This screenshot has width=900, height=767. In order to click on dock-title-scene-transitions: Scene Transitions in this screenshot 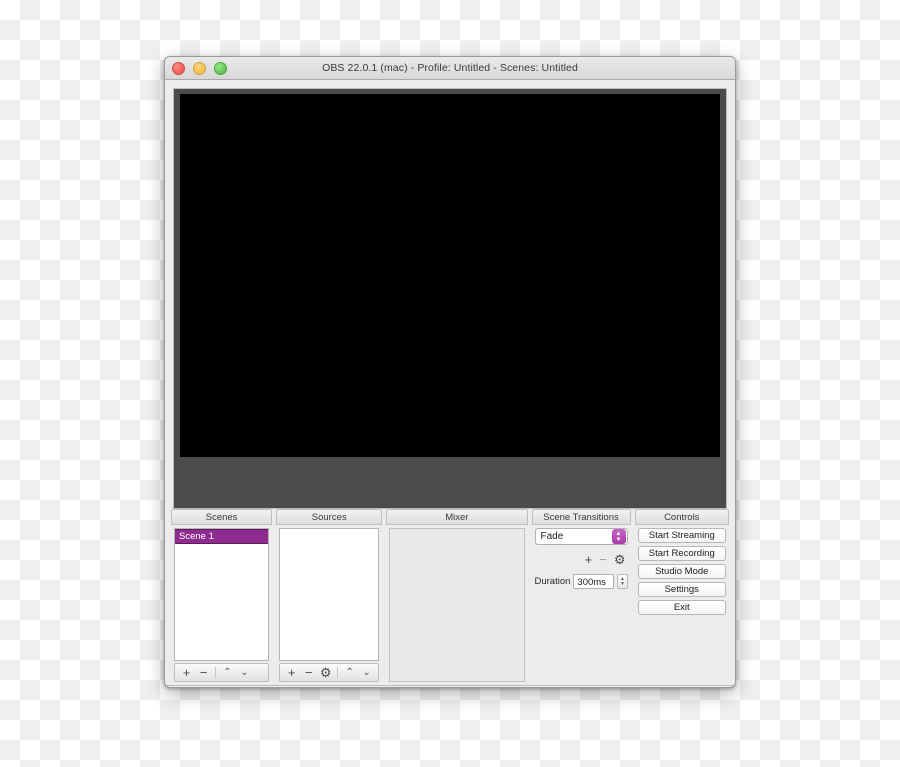, I will do `click(581, 517)`.